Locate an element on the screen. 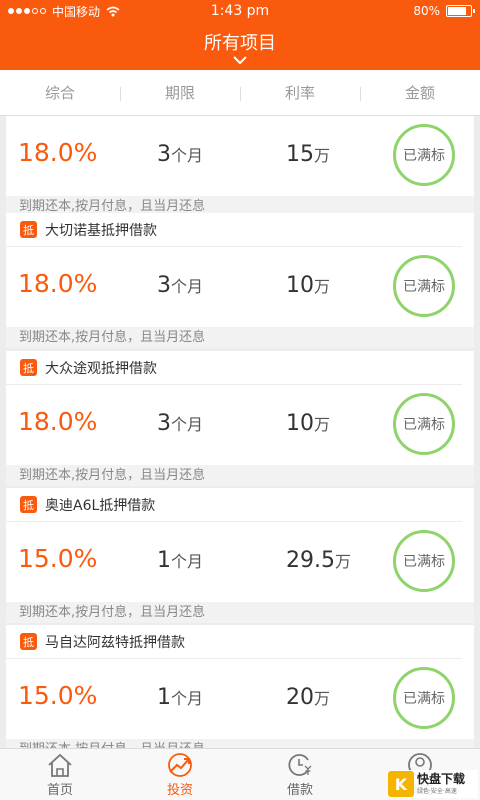 The width and height of the screenshot is (480, 800). sort-tabs: 综合 期限 利率 金额 is located at coordinates (240, 93).